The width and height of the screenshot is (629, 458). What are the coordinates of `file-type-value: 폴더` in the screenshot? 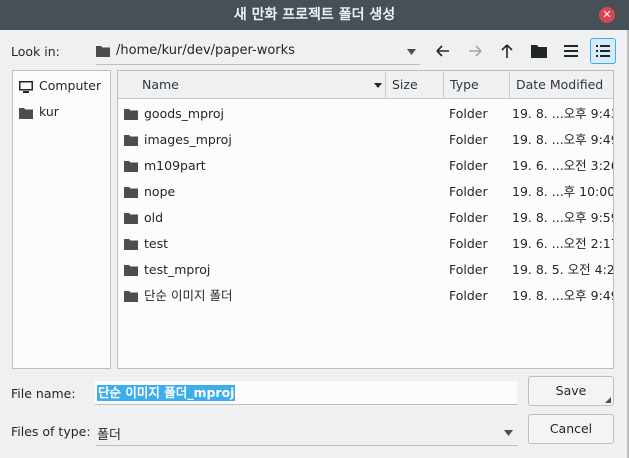 It's located at (109, 435).